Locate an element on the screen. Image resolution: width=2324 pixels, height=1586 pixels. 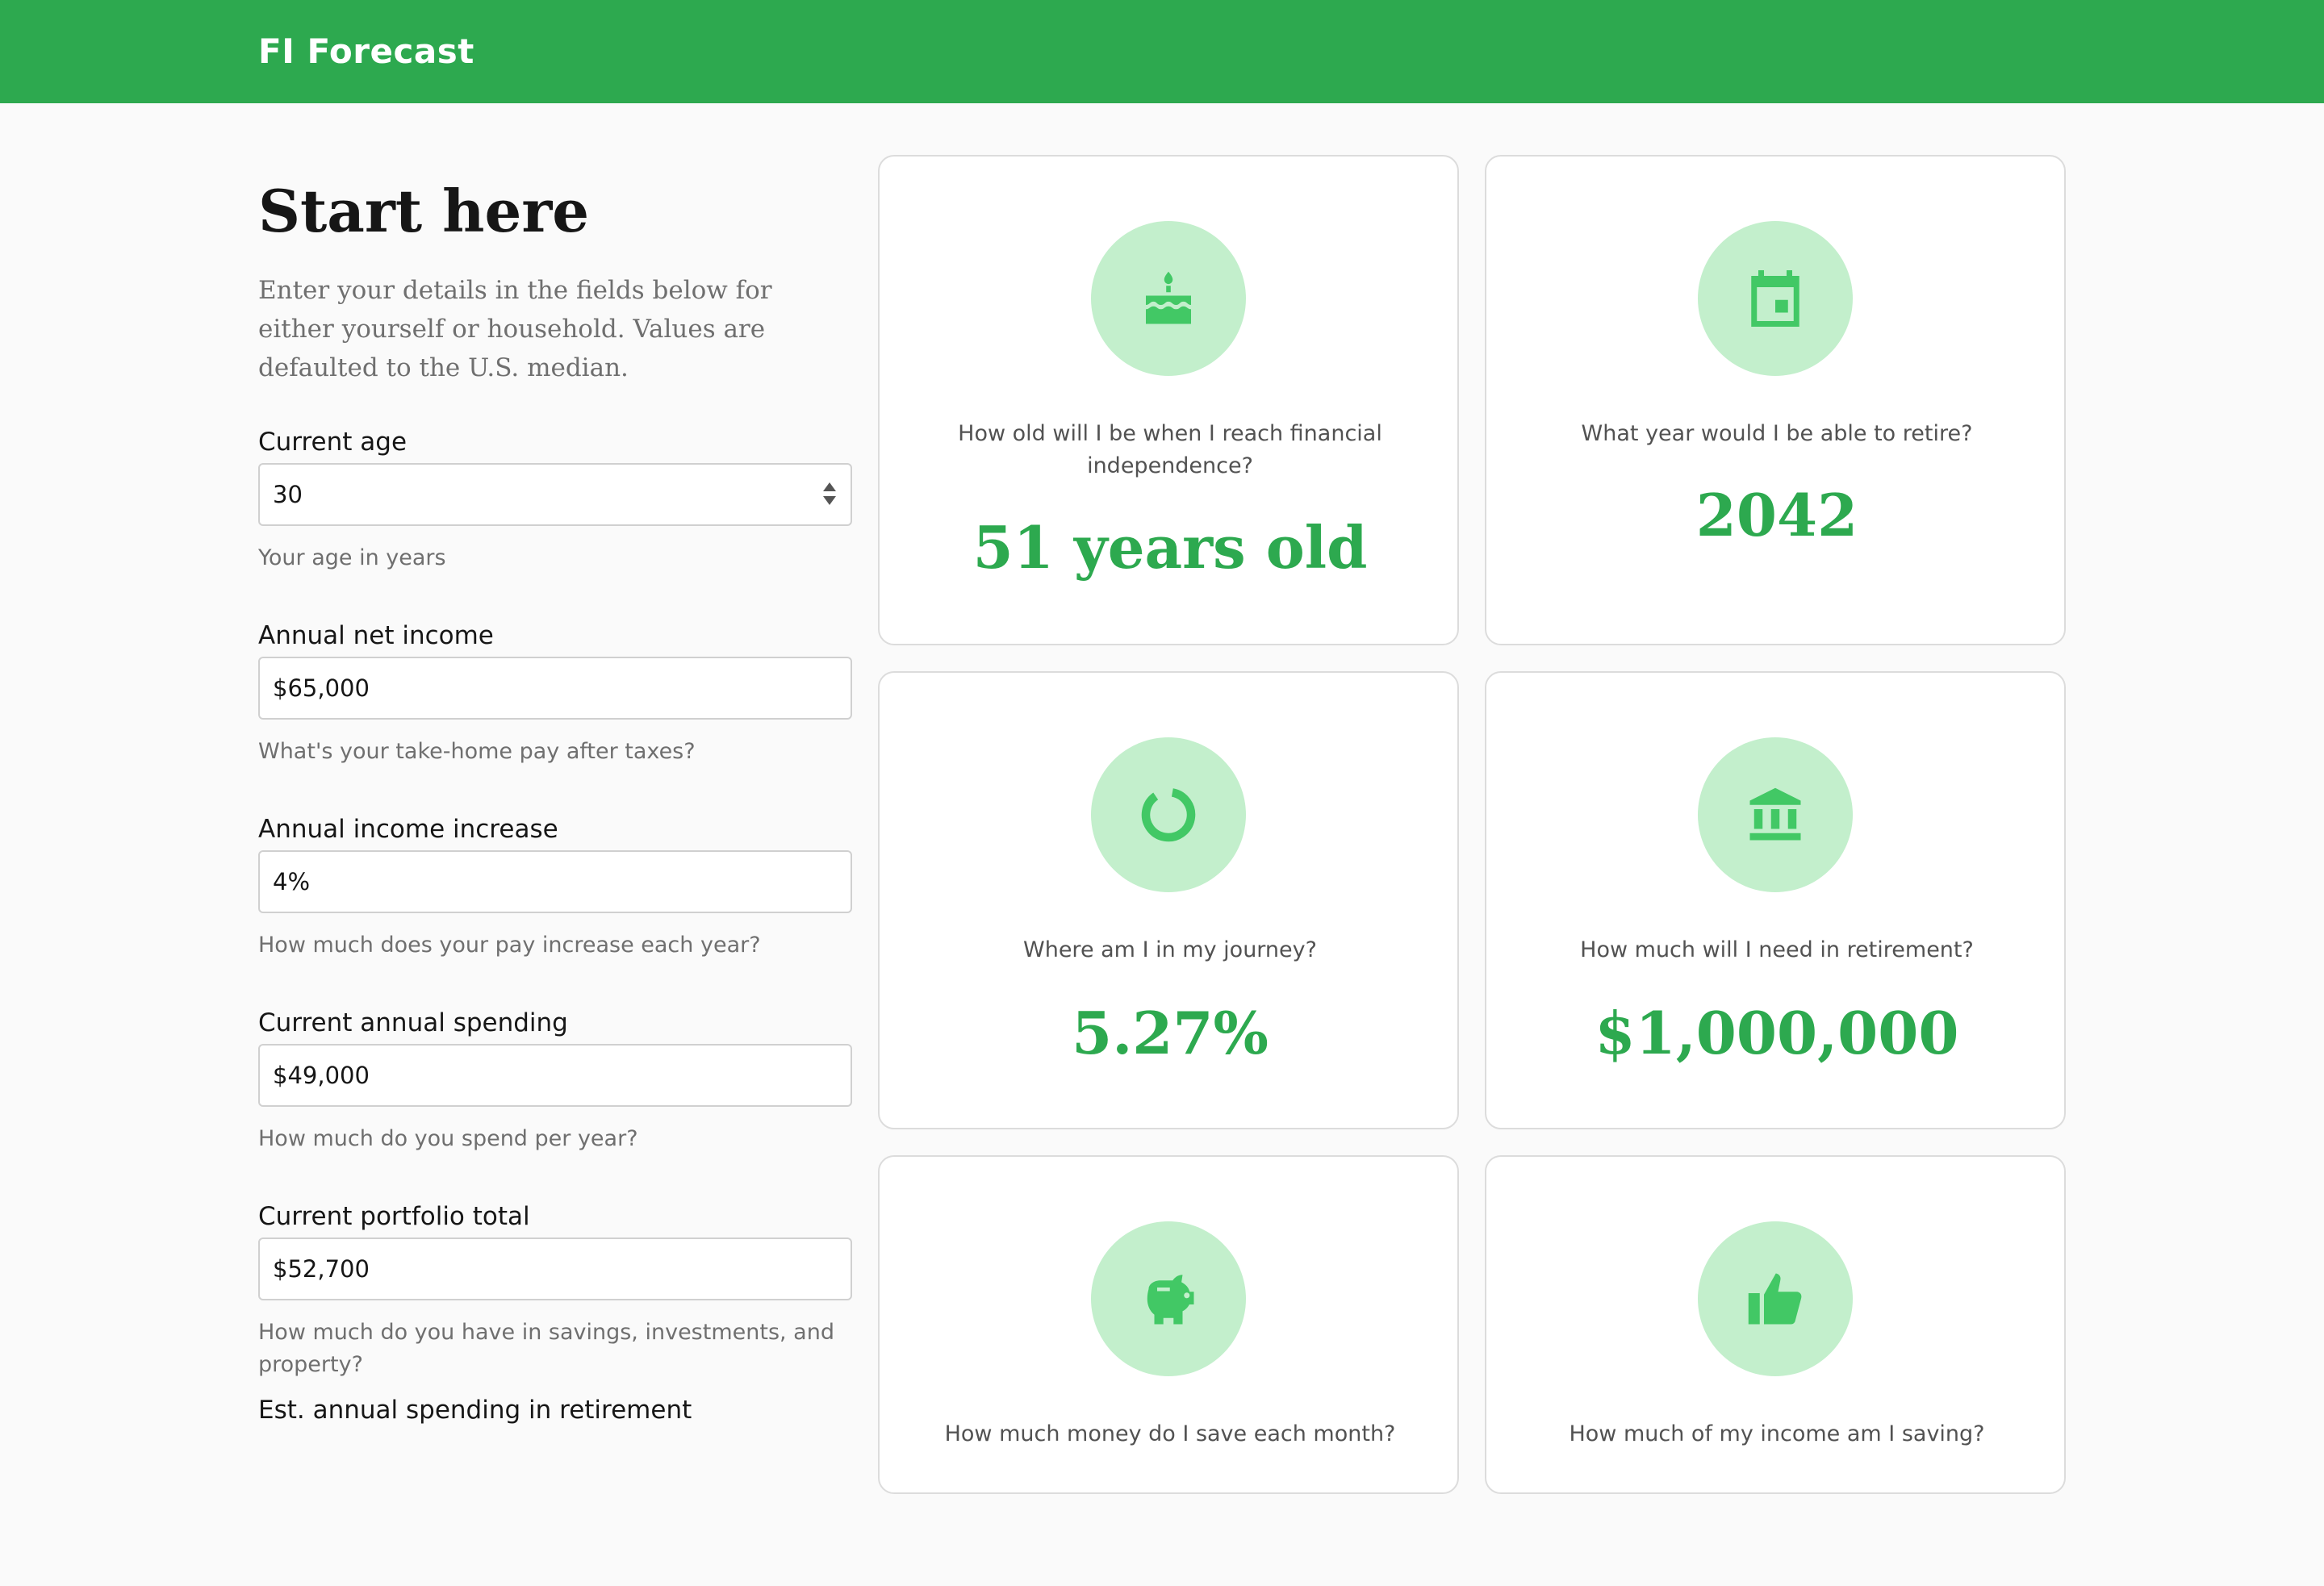
bank-icon is located at coordinates (1775, 814).